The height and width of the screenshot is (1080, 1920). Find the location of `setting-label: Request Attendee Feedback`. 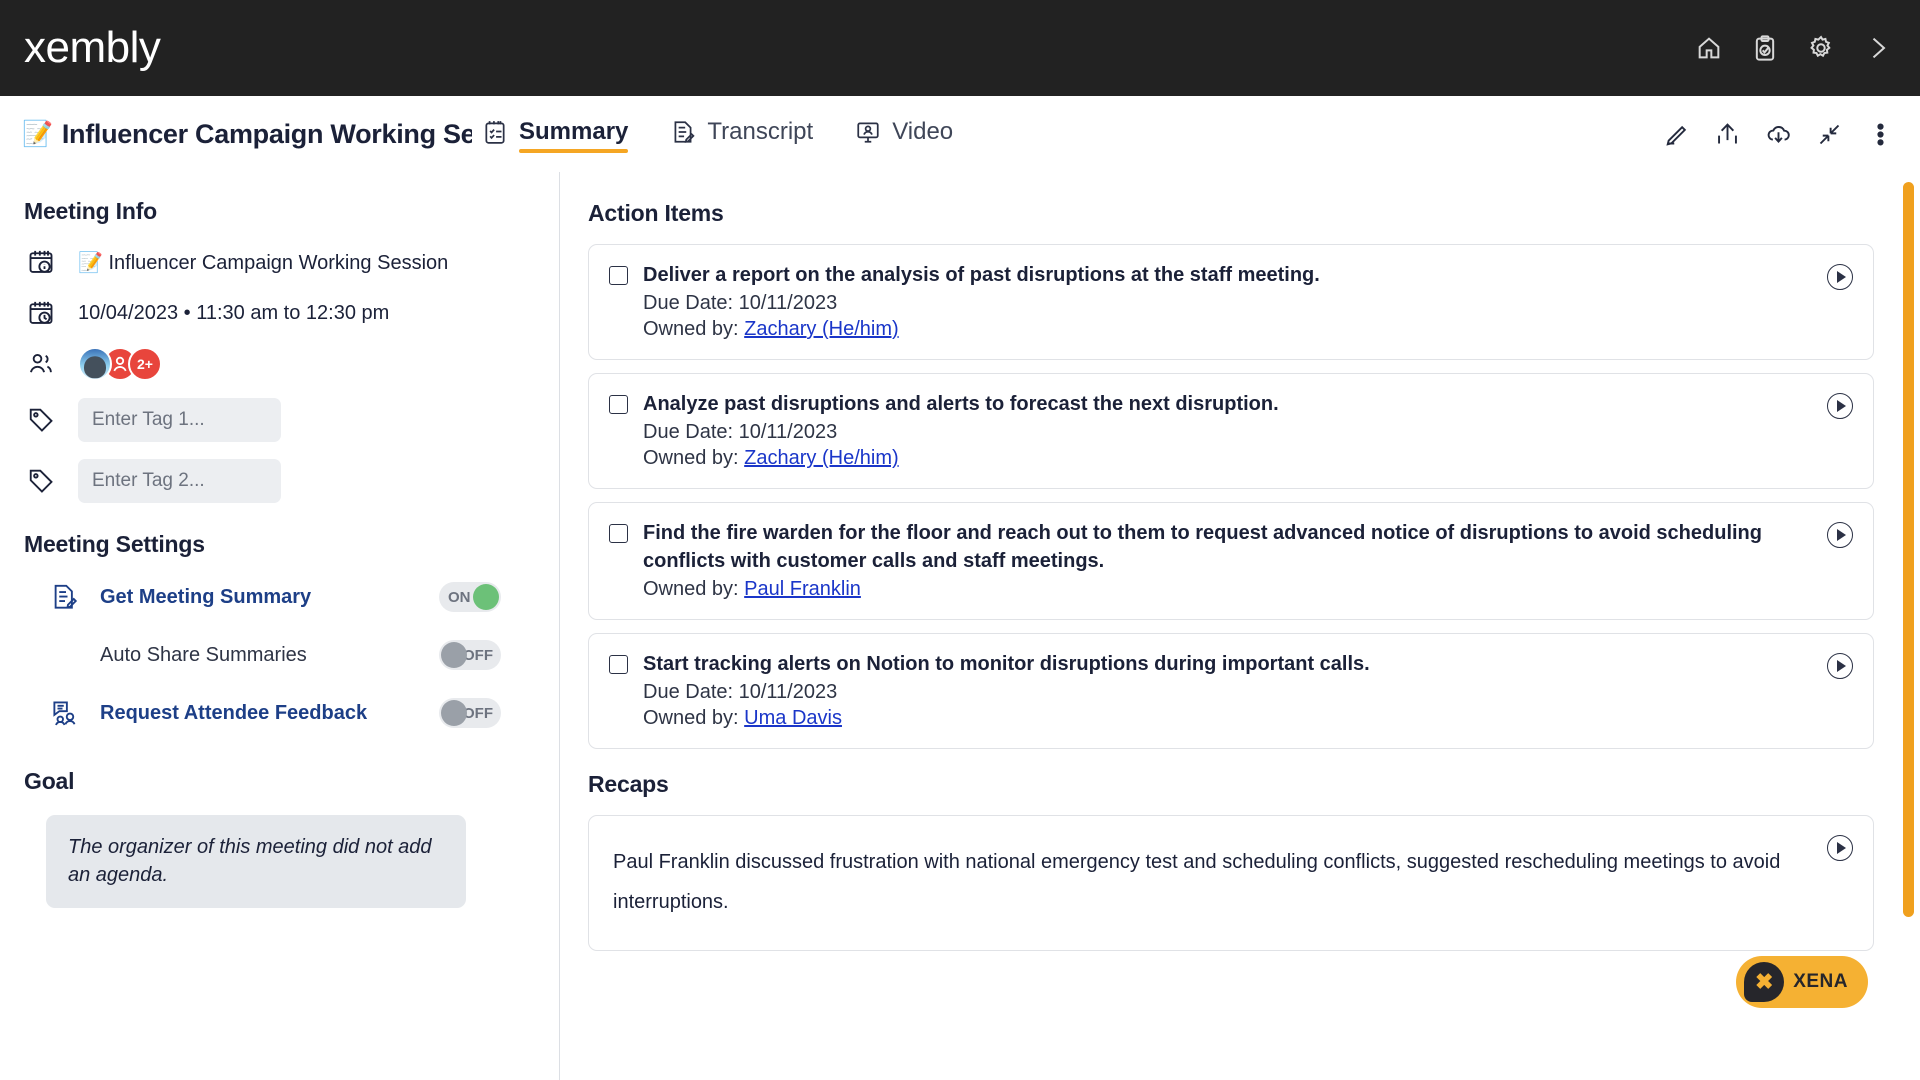

setting-label: Request Attendee Feedback is located at coordinates (234, 712).